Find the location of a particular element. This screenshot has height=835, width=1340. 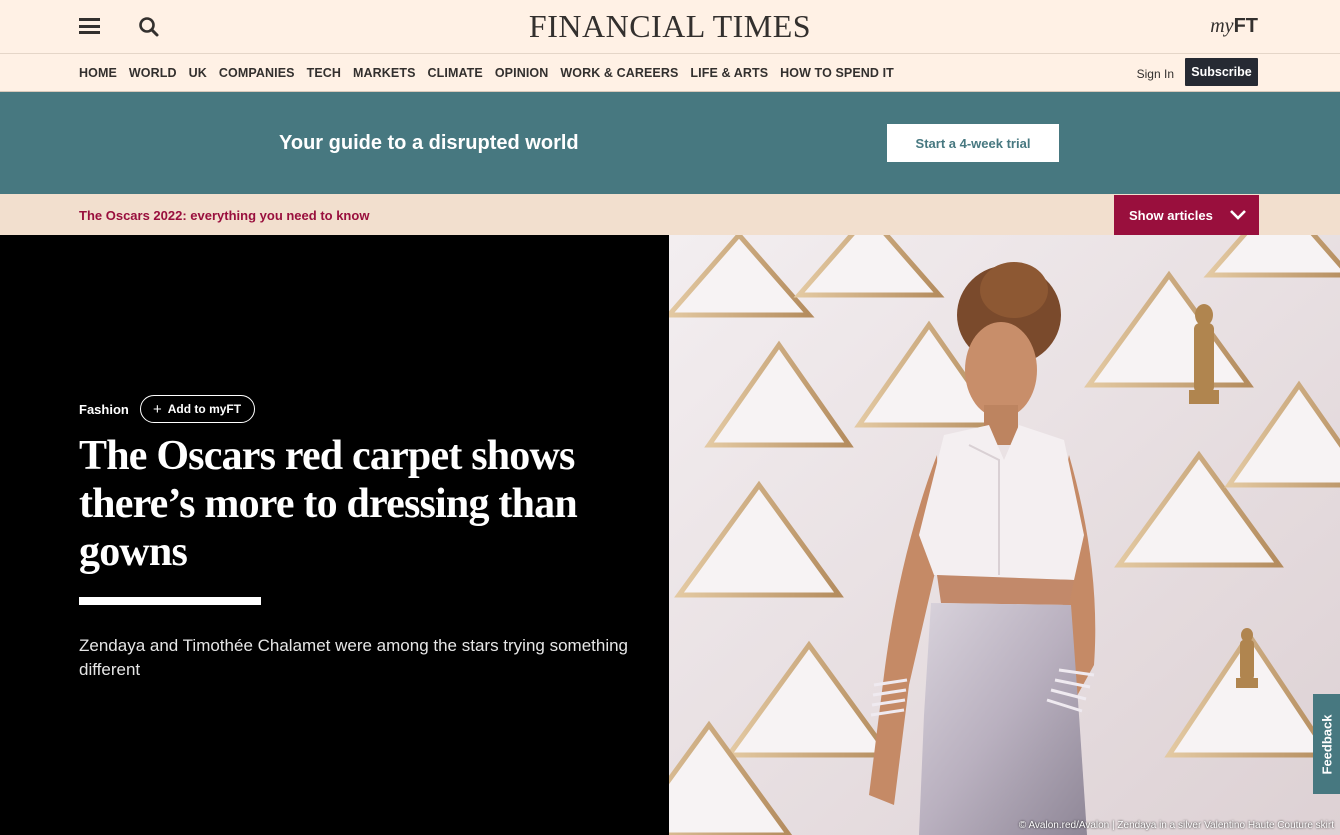

headline-rule is located at coordinates (170, 601).